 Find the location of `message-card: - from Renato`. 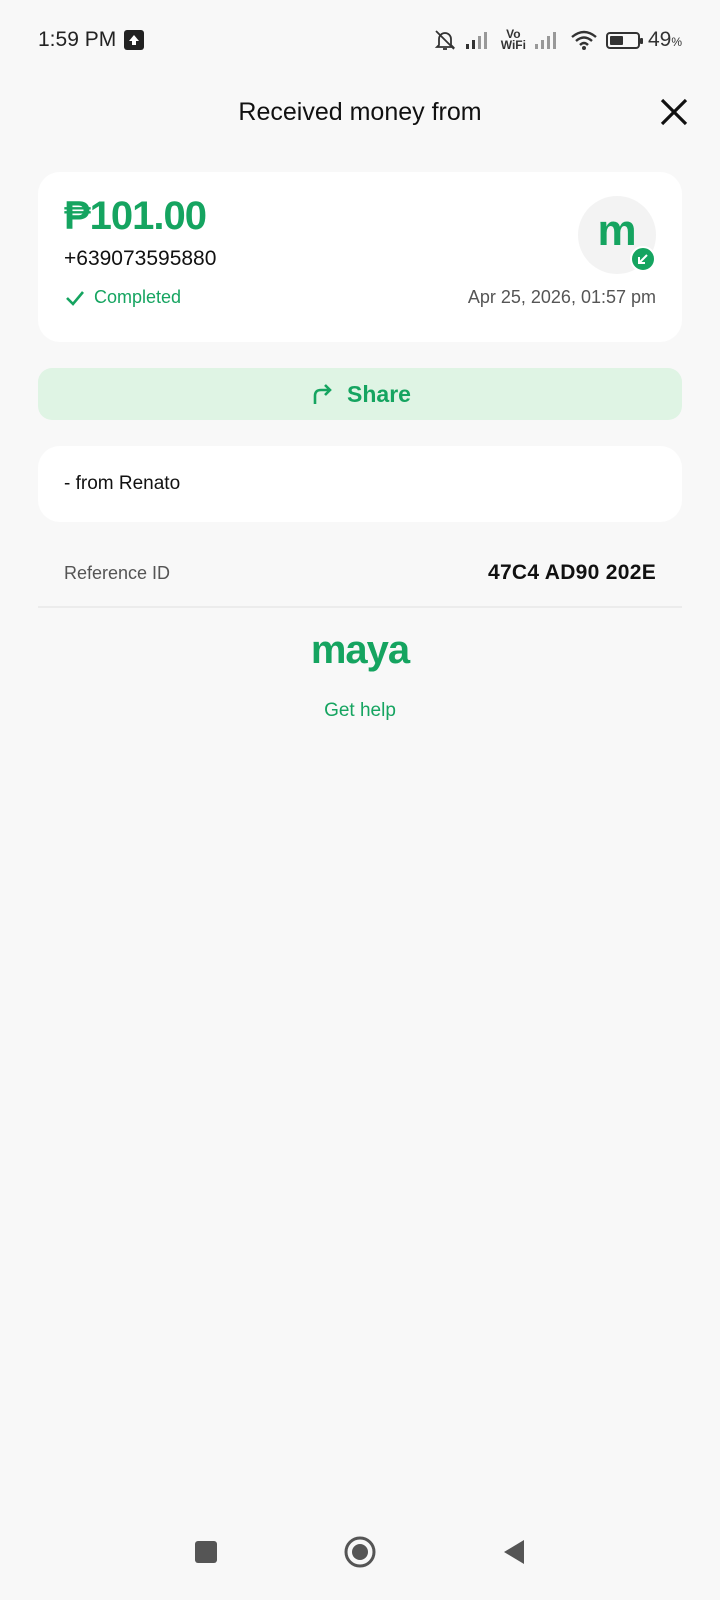

message-card: - from Renato is located at coordinates (360, 484).